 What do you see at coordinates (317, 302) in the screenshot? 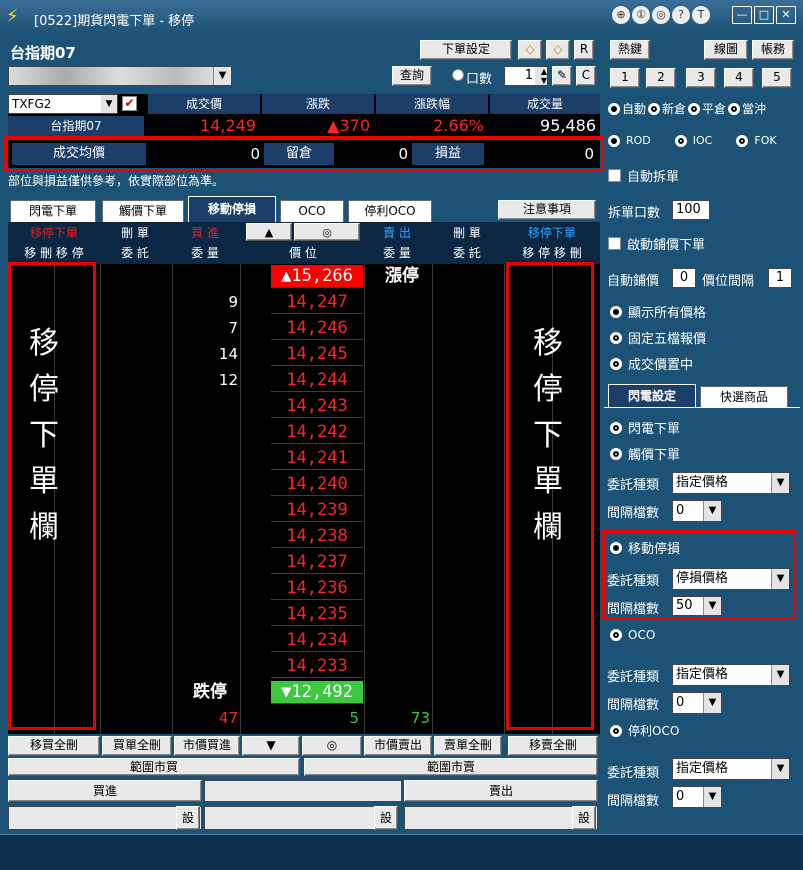
I see `price-row: 14,247` at bounding box center [317, 302].